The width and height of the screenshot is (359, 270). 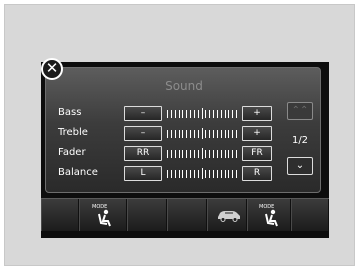 I want to click on chevron-down-icon: ⌄, so click(x=300, y=165).